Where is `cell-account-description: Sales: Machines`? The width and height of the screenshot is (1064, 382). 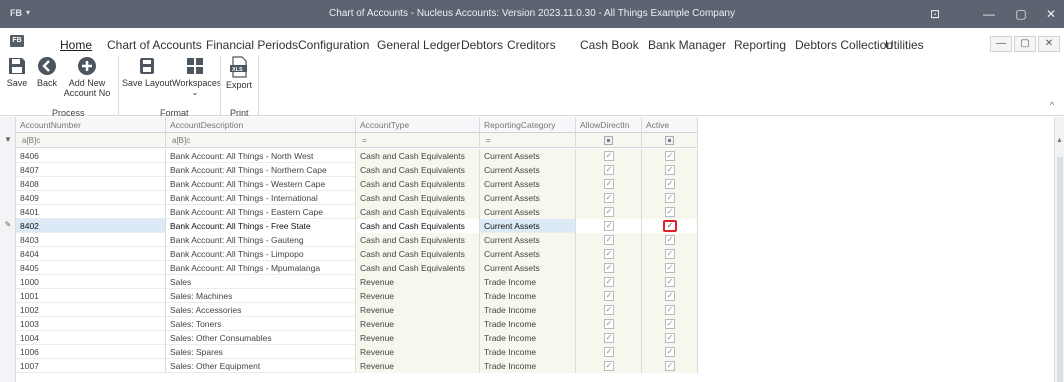 cell-account-description: Sales: Machines is located at coordinates (261, 296).